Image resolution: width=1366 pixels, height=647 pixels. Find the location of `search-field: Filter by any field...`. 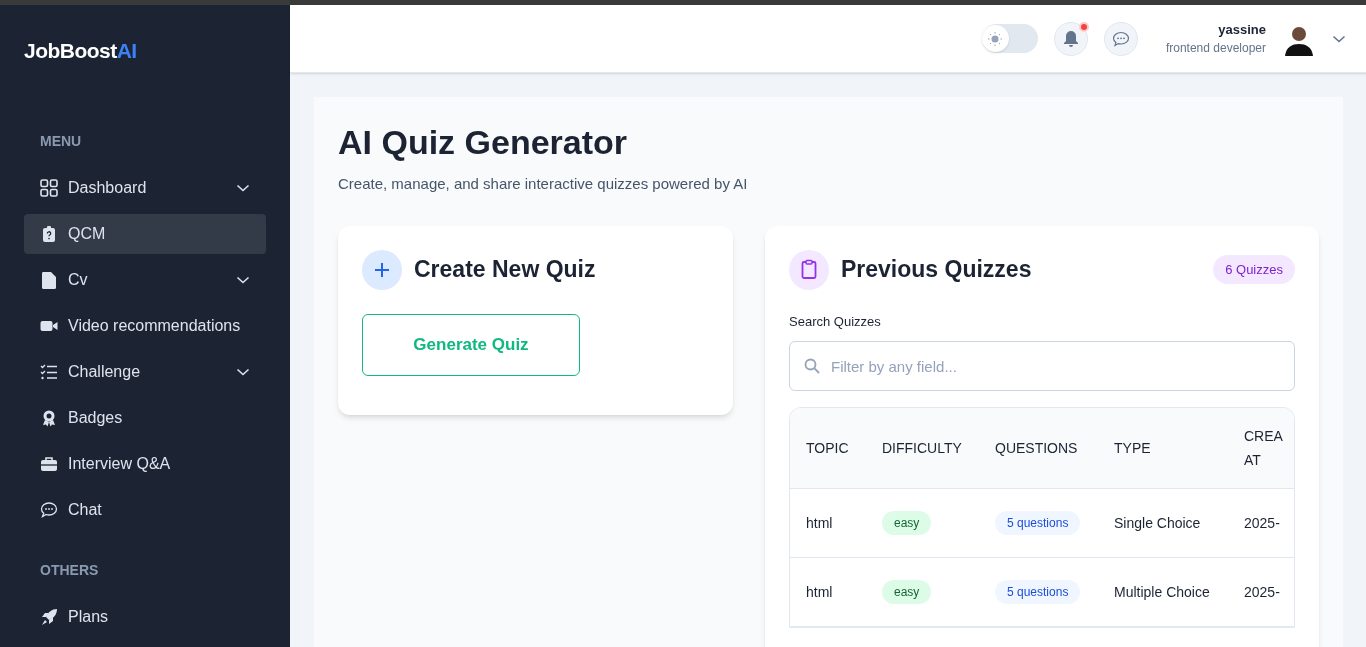

search-field: Filter by any field... is located at coordinates (1042, 366).